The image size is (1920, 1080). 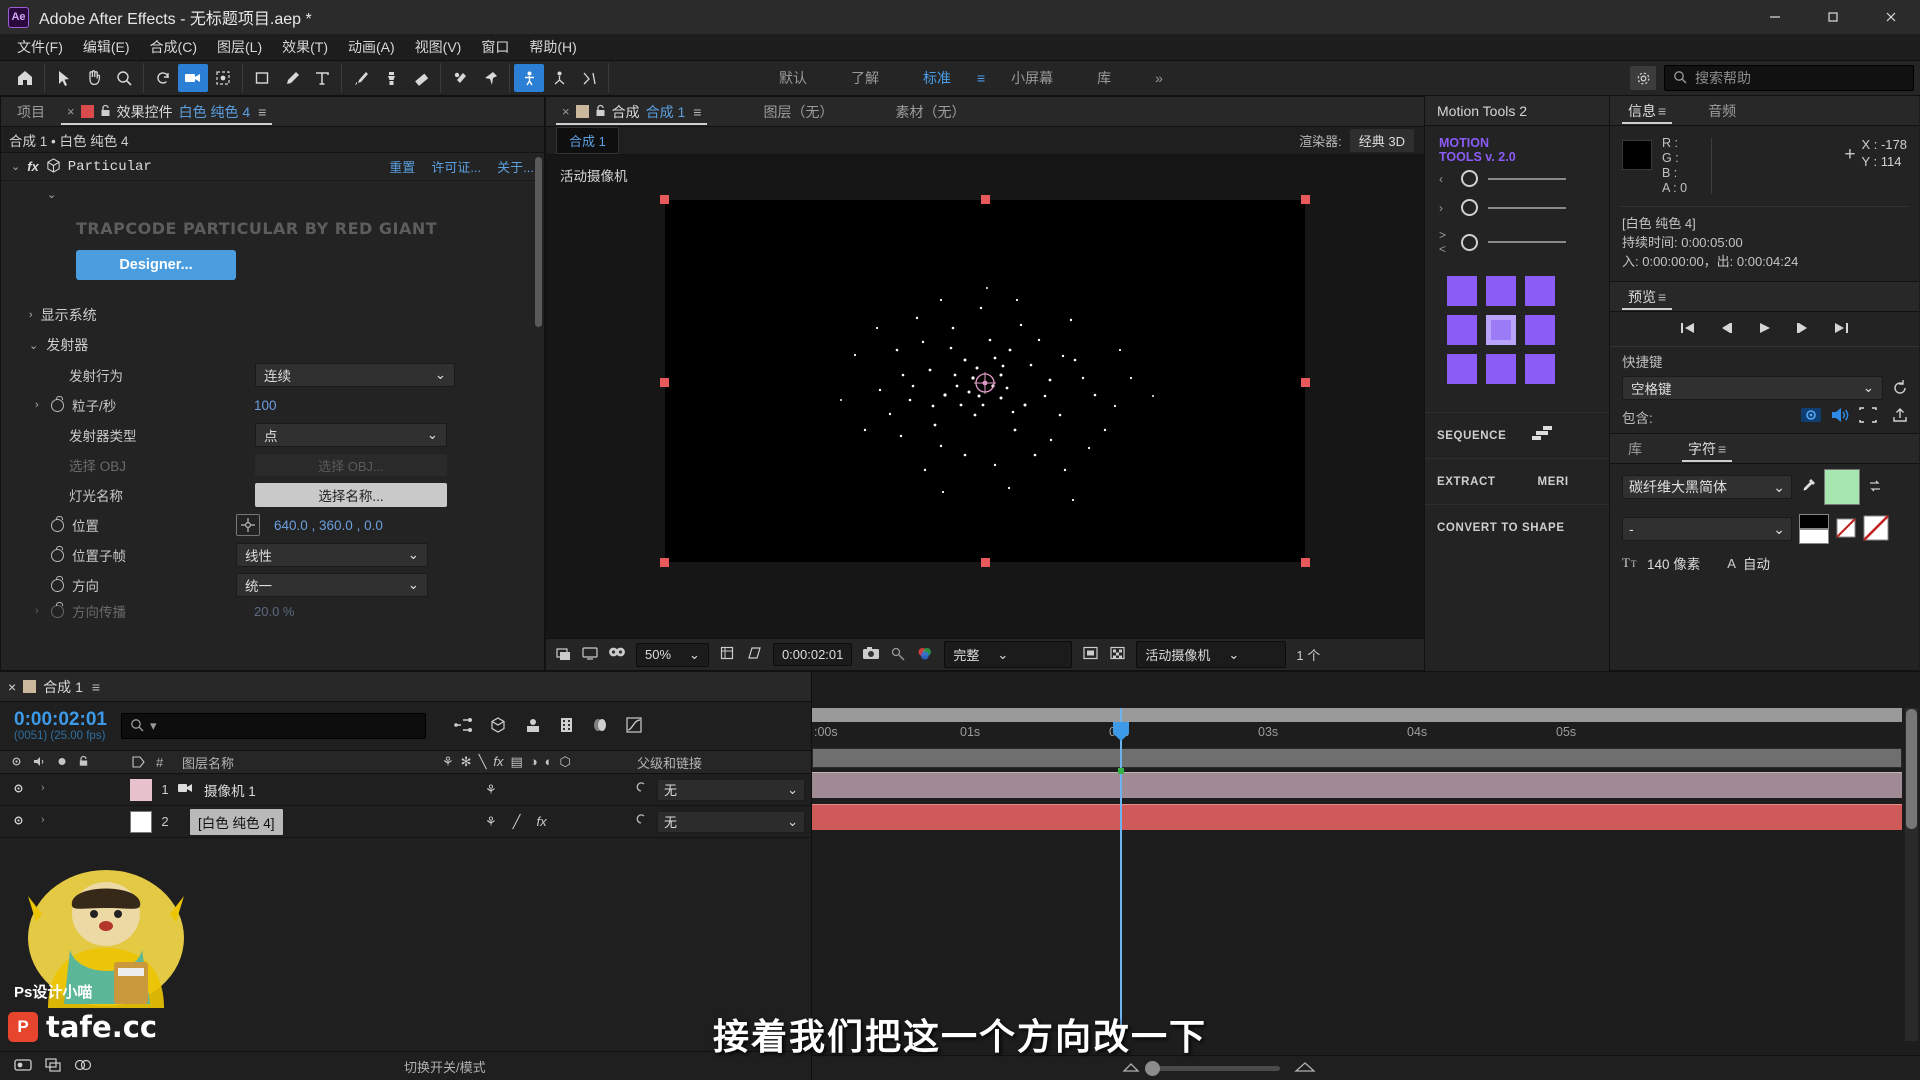 What do you see at coordinates (173, 47) in the screenshot?
I see `menu-composition: 合成(C)` at bounding box center [173, 47].